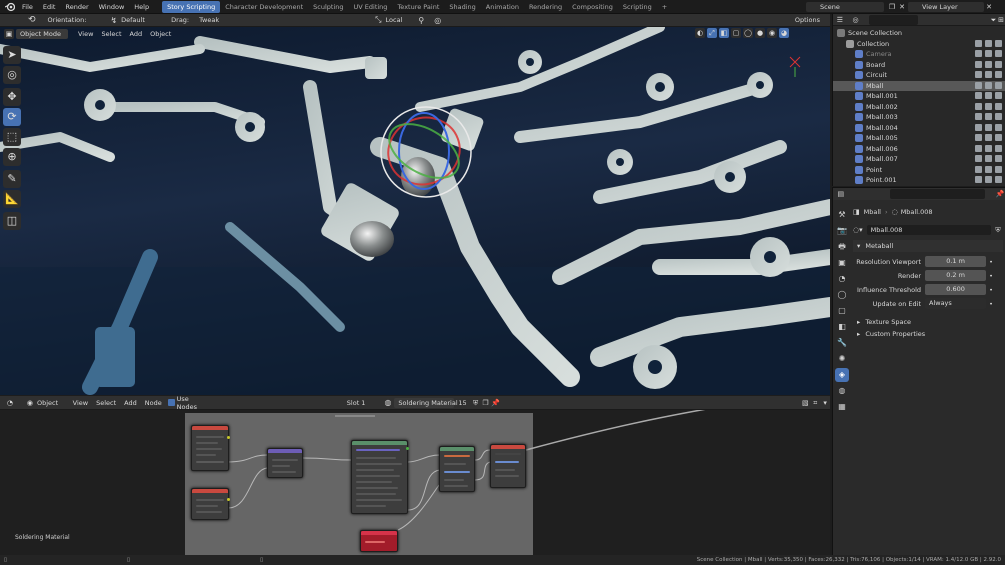 This screenshot has width=1005, height=565. I want to click on backdrop-icon: ▧, so click(805, 403).